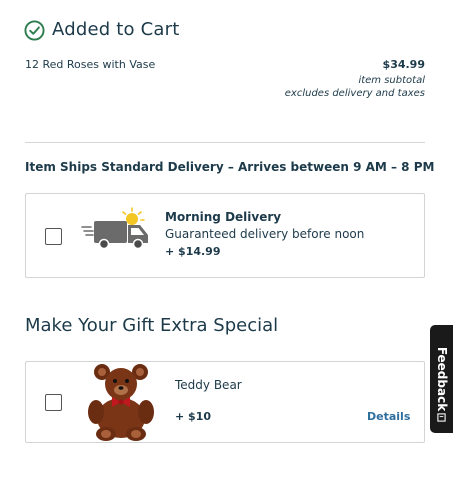 Image resolution: width=454 pixels, height=504 pixels. What do you see at coordinates (441, 417) in the screenshot?
I see `feedback-icon` at bounding box center [441, 417].